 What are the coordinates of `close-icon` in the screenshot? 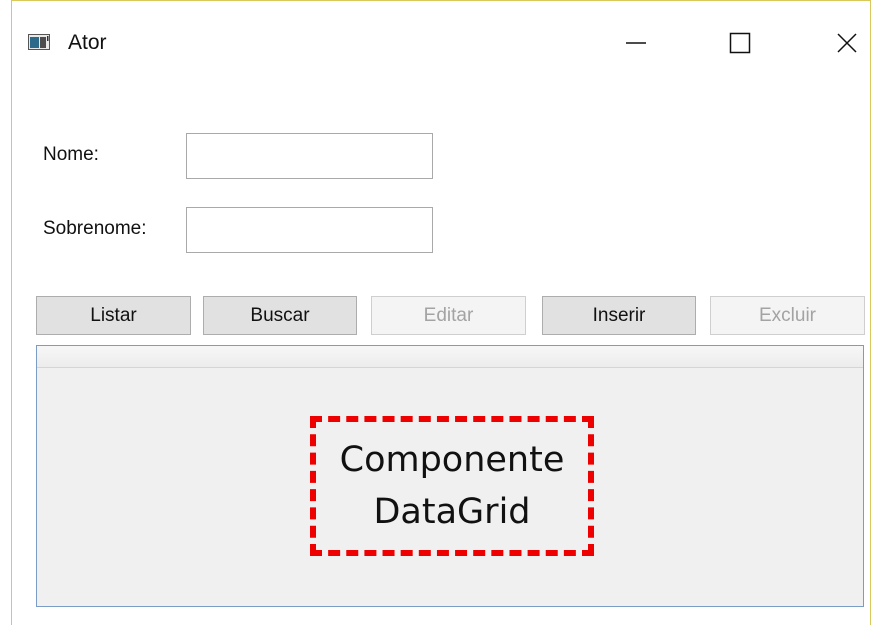 It's located at (847, 43).